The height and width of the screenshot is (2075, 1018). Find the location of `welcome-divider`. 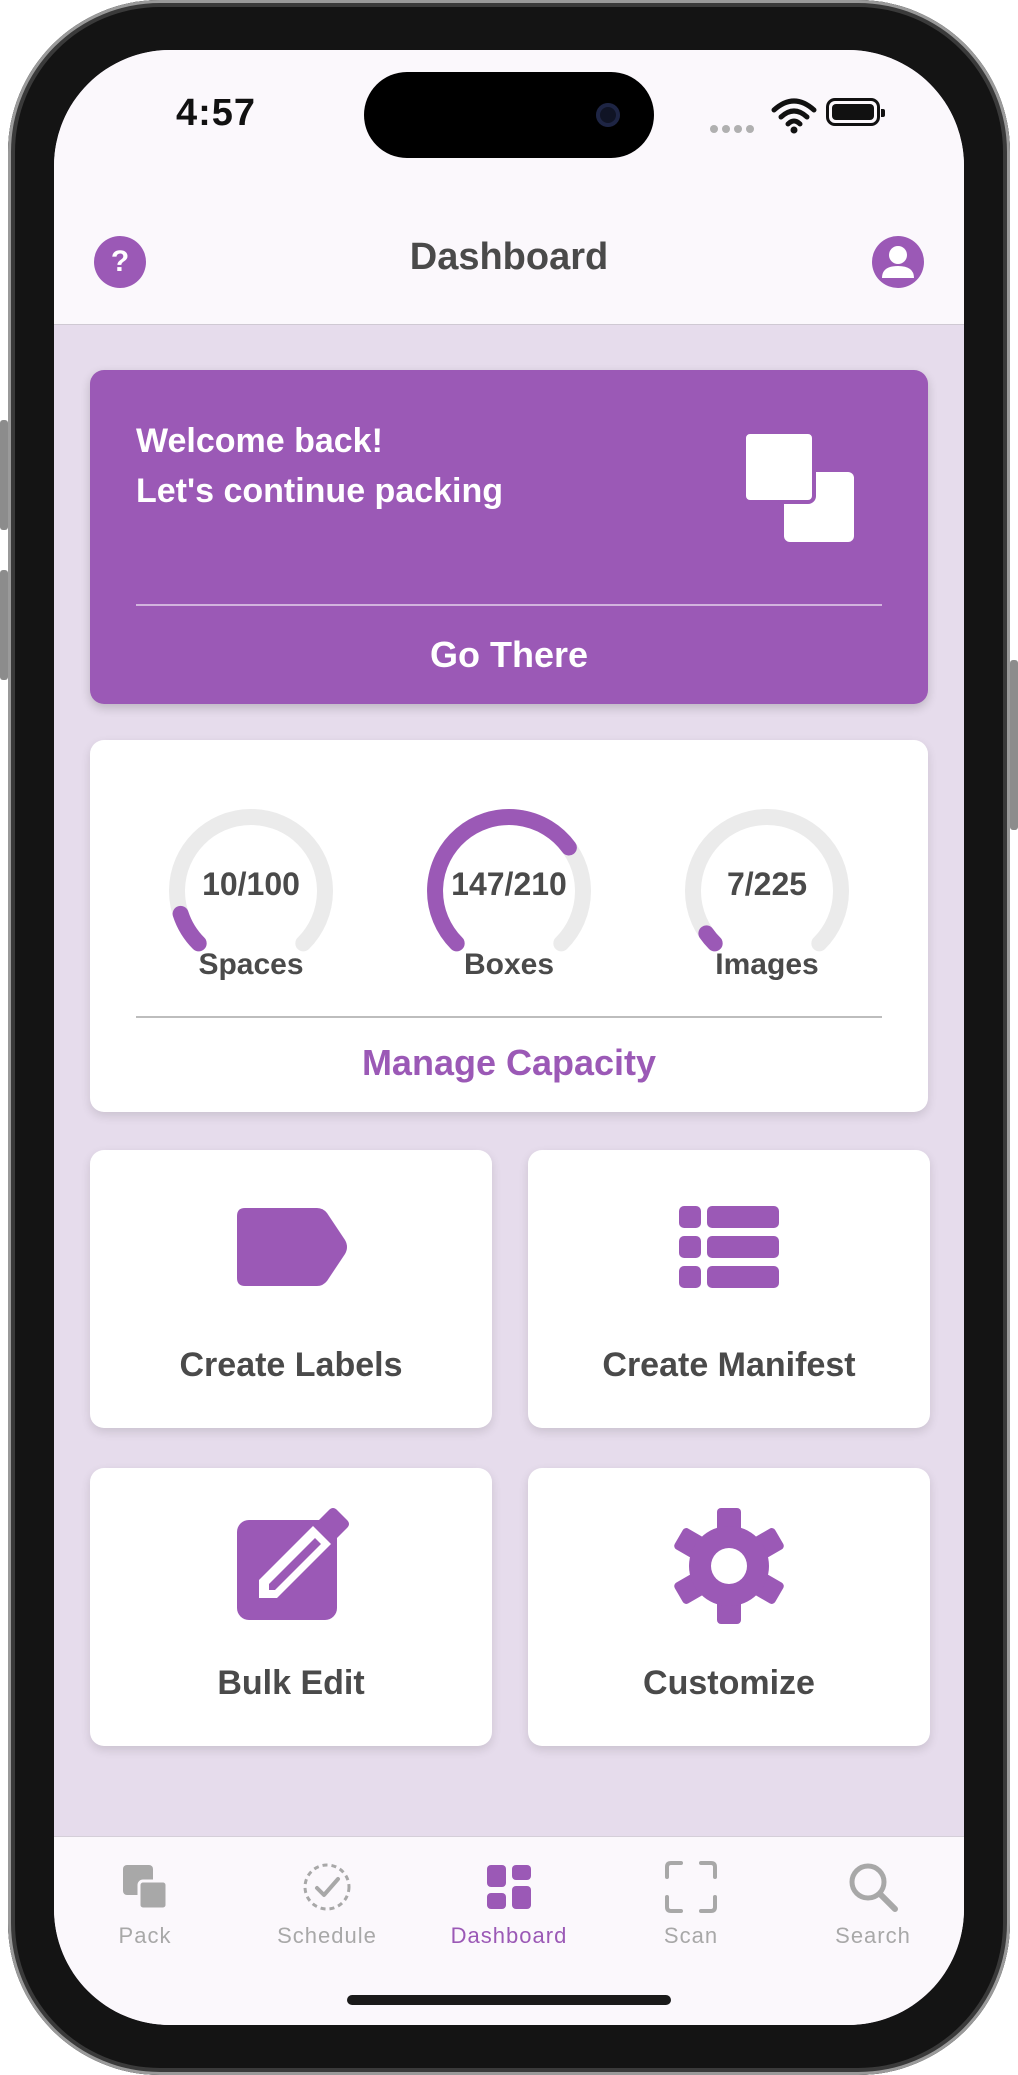

welcome-divider is located at coordinates (509, 605).